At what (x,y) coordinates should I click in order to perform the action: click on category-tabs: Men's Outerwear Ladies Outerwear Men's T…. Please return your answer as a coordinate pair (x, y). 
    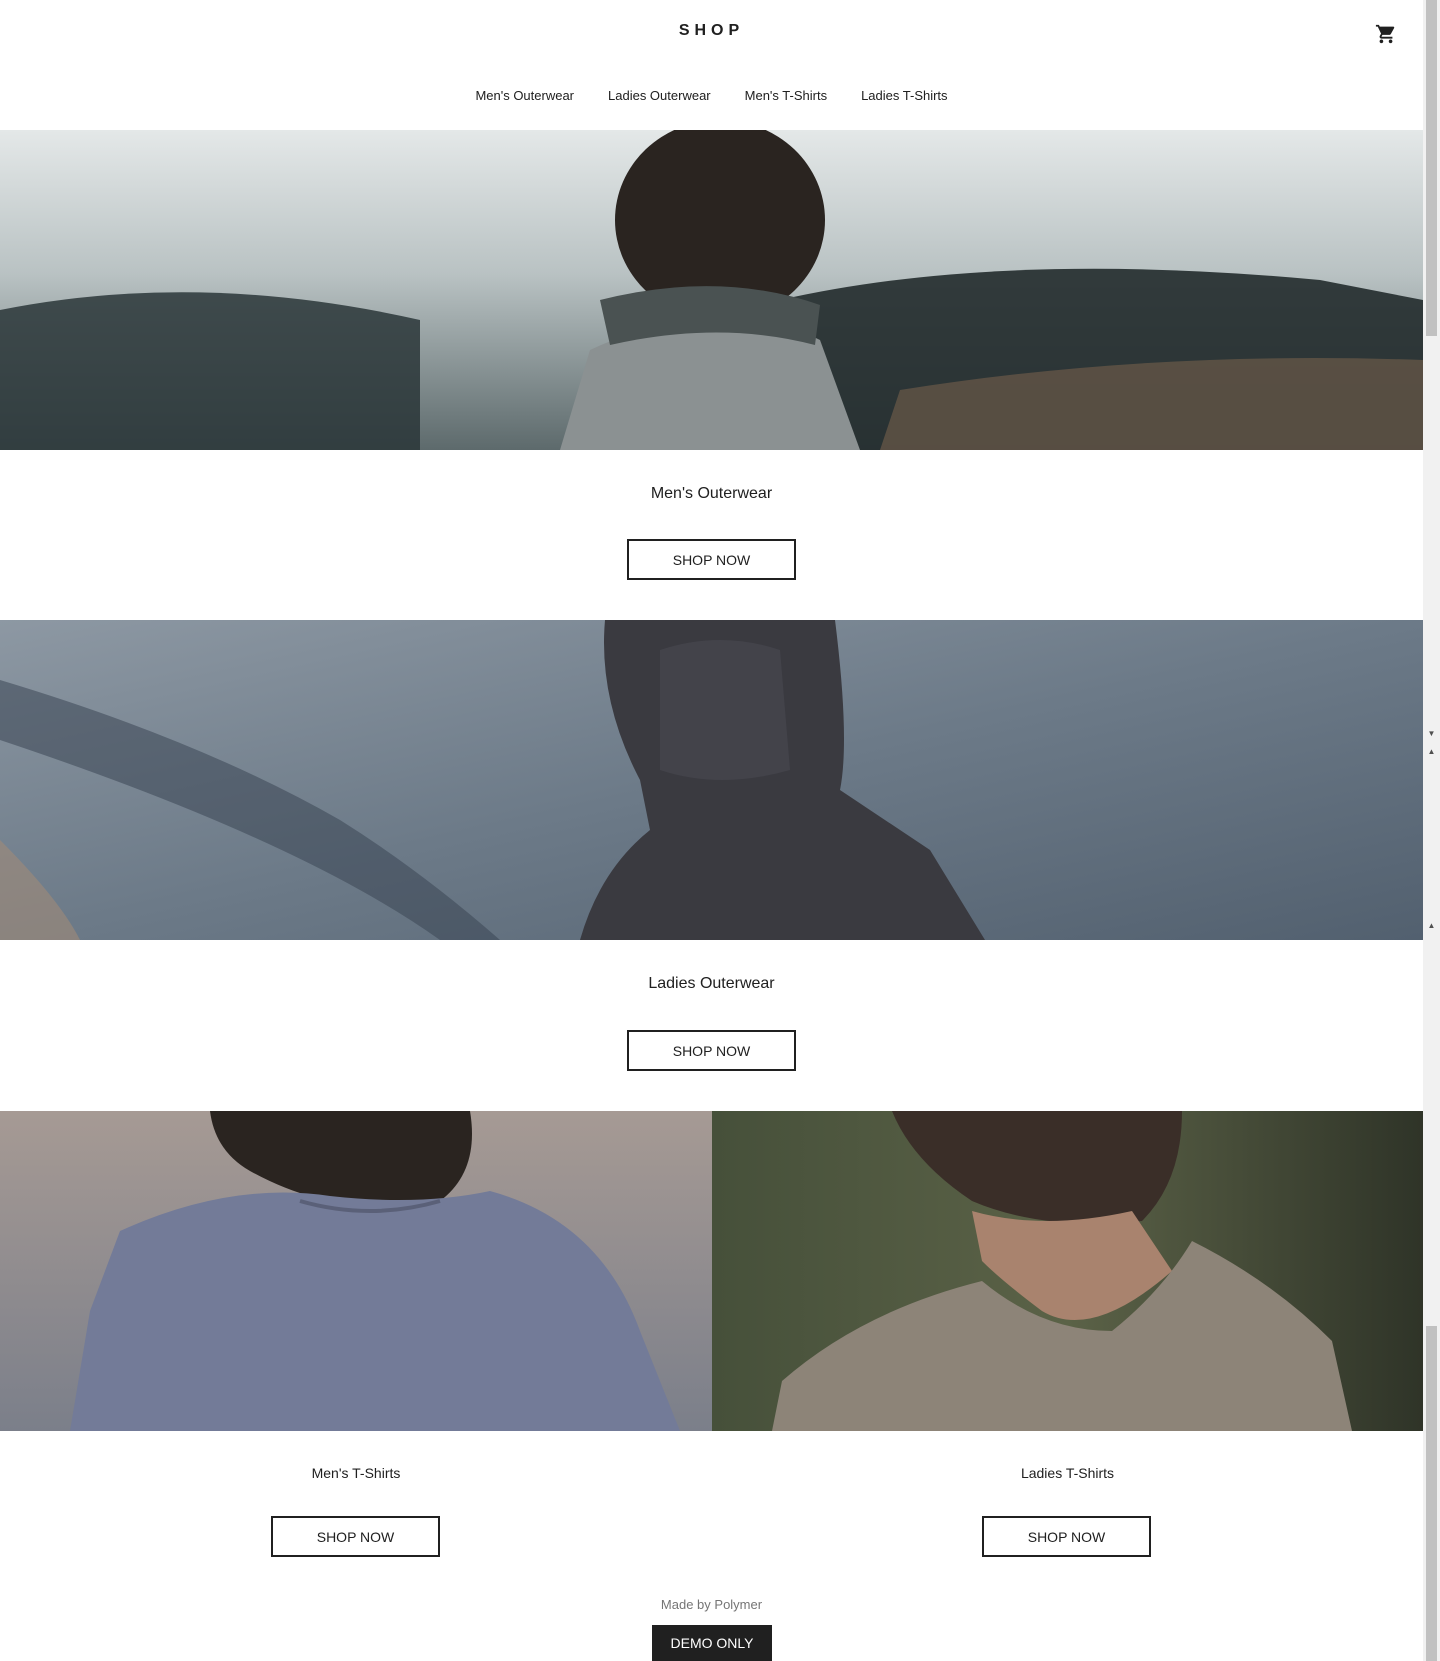
    Looking at the image, I should click on (711, 95).